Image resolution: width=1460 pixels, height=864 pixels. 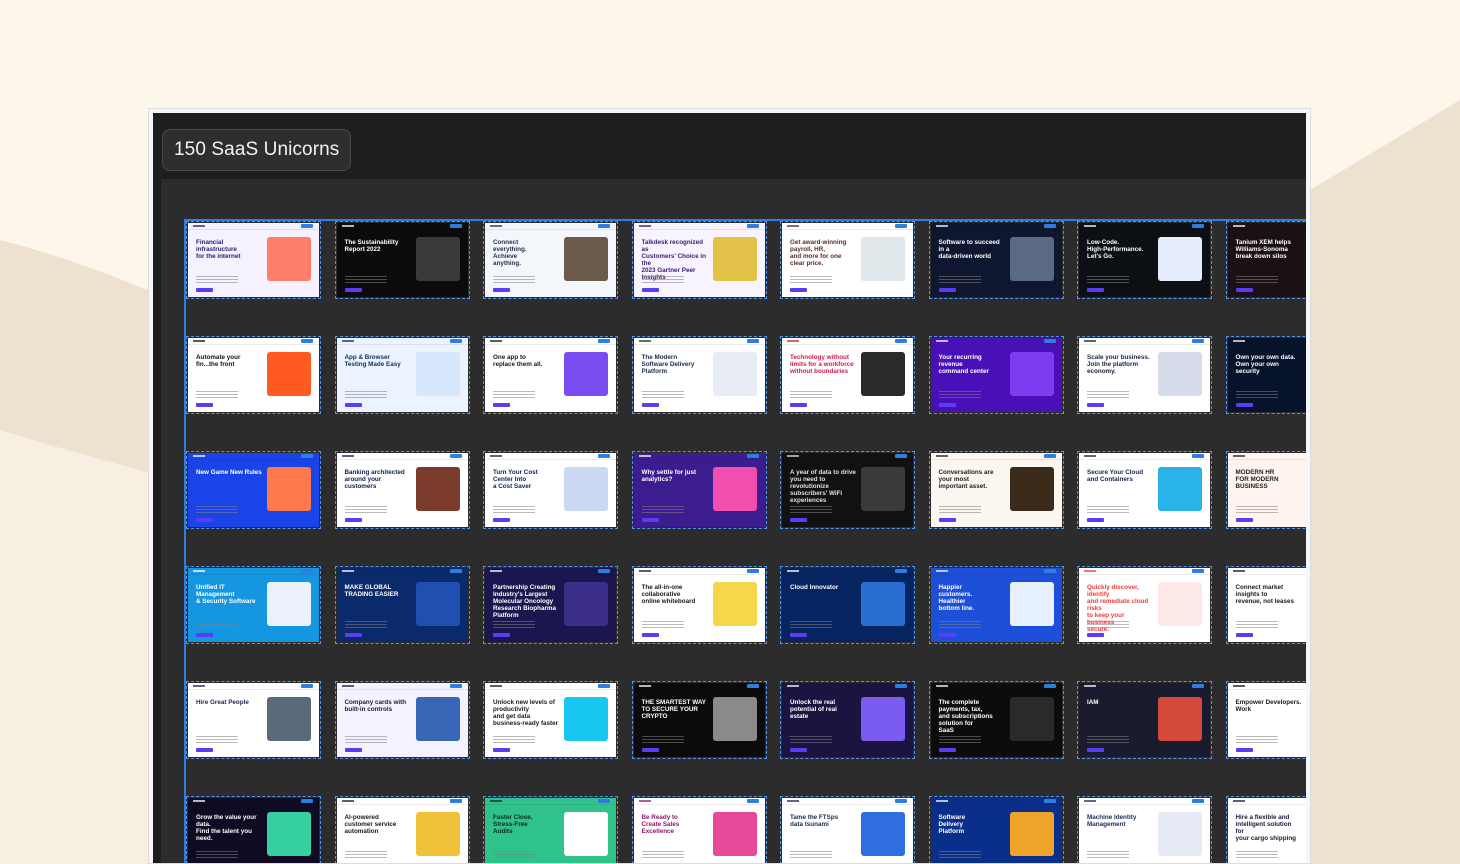 What do you see at coordinates (847, 829) in the screenshot?
I see `website-thumbnail: Tame the FTSps data tsunami` at bounding box center [847, 829].